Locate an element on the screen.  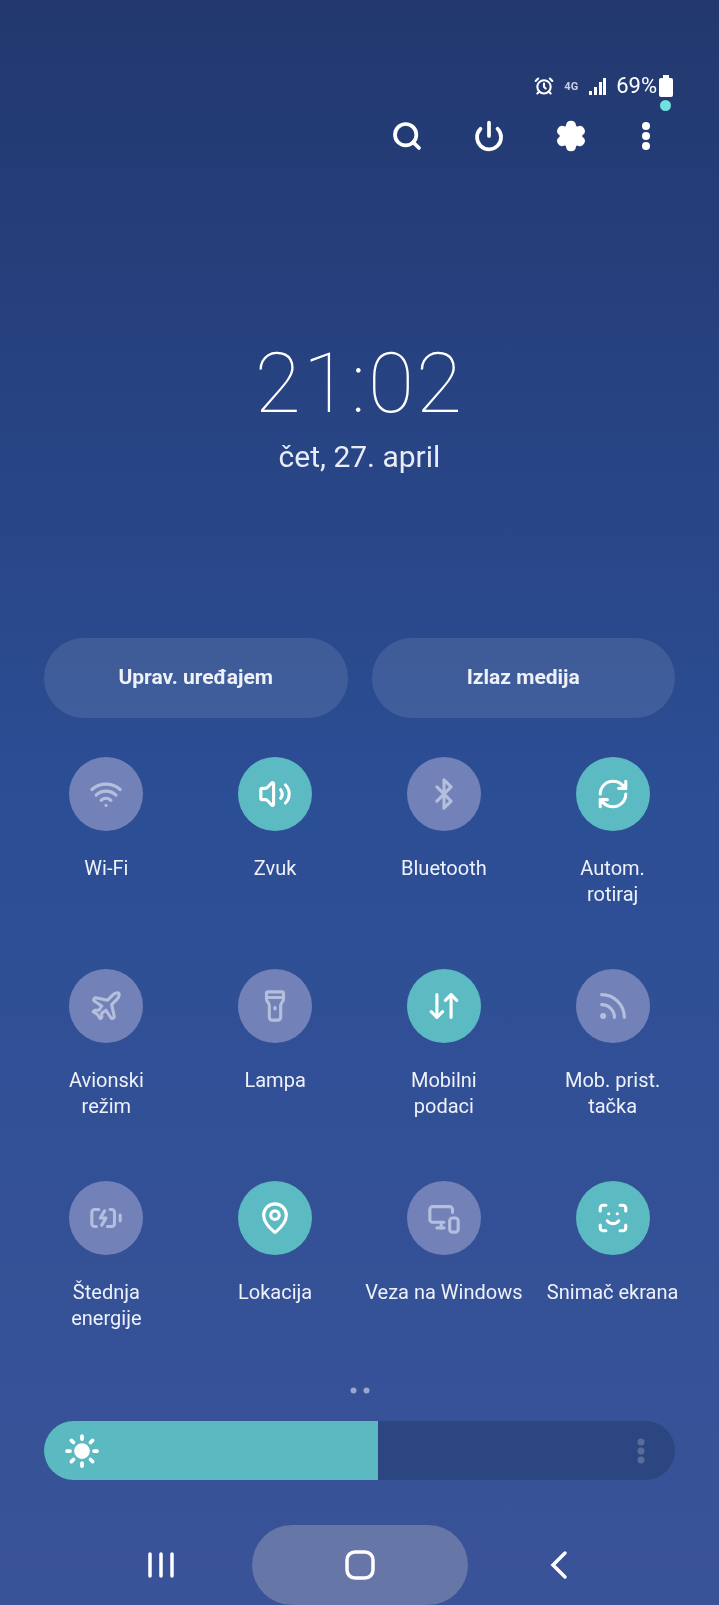
clock-time: 21:02 is located at coordinates (359, 383).